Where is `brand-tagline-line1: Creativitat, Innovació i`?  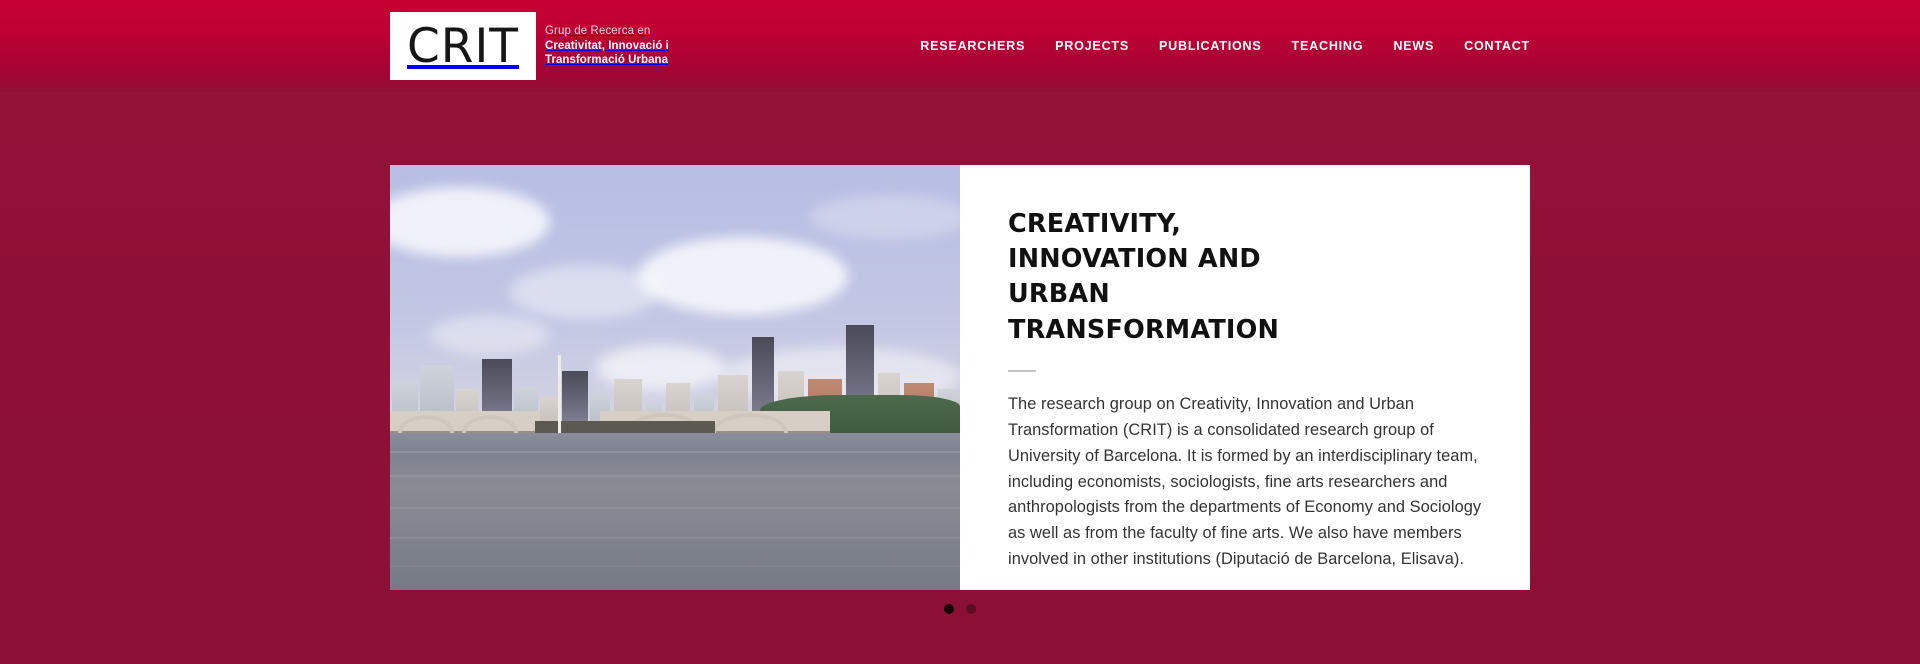 brand-tagline-line1: Creativitat, Innovació i is located at coordinates (607, 45).